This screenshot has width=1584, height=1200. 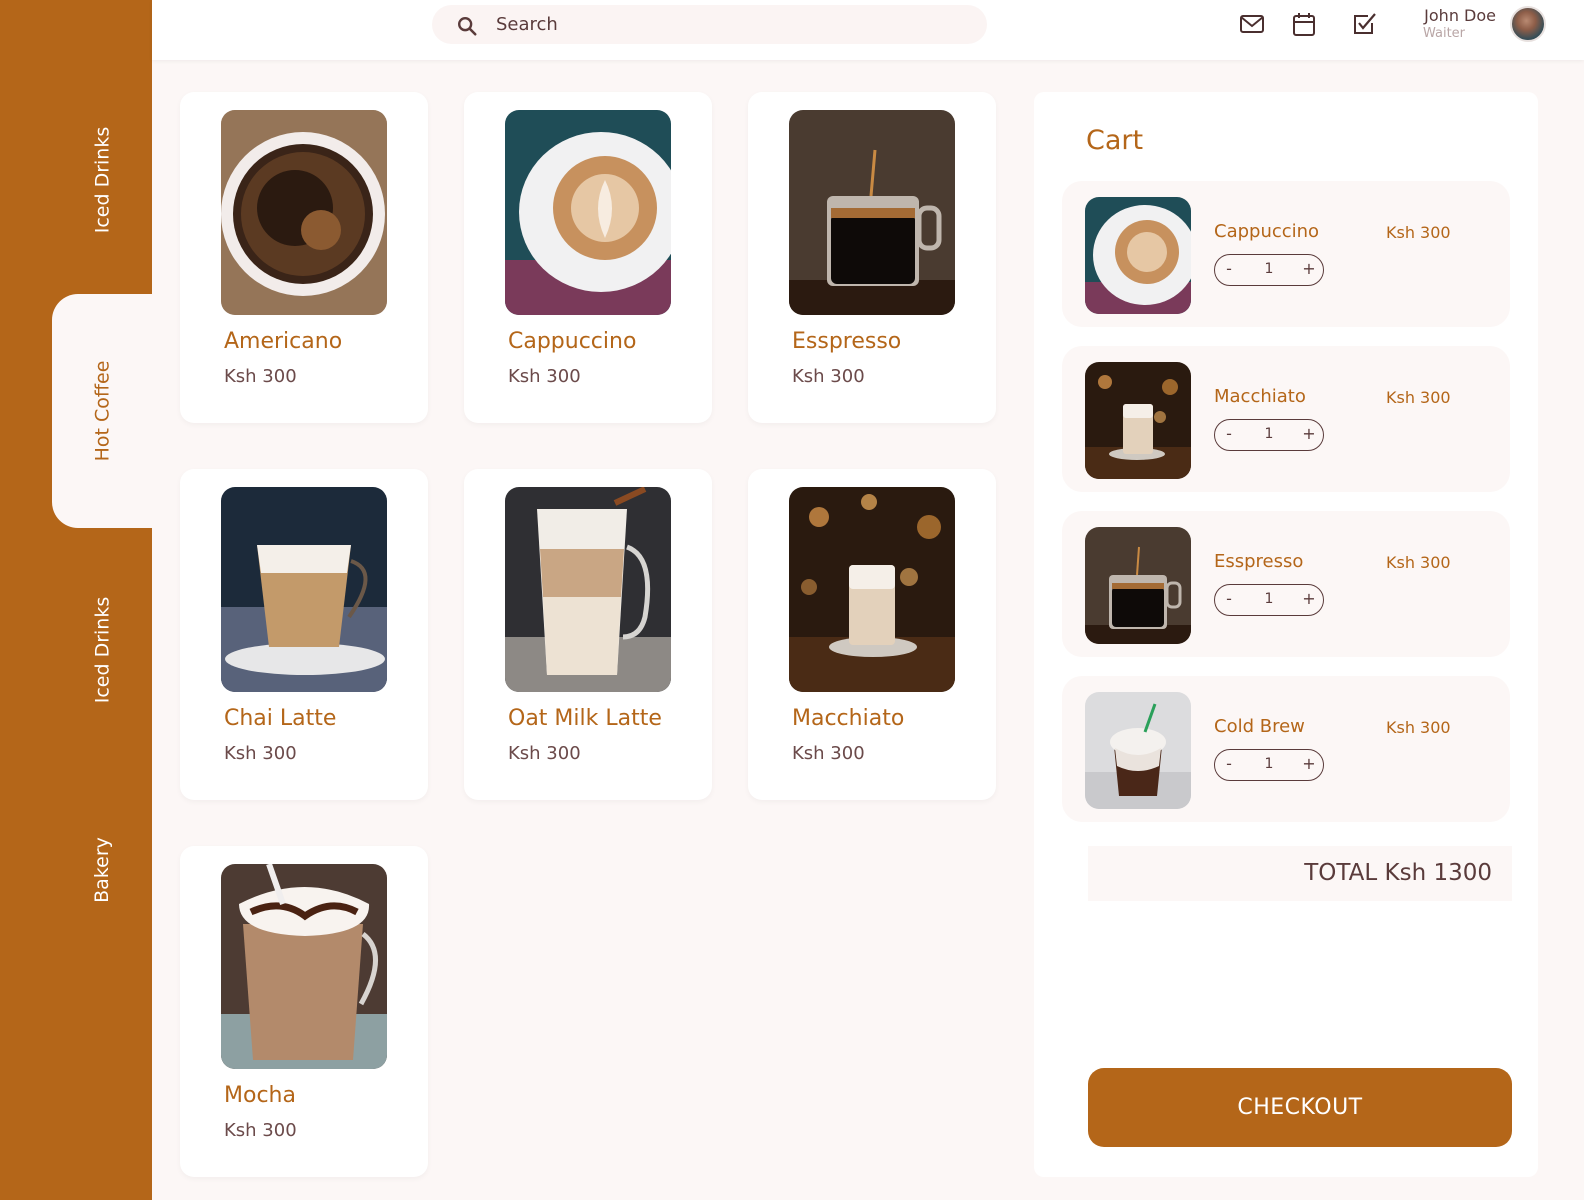 I want to click on product-name: Chai Latte, so click(x=280, y=718).